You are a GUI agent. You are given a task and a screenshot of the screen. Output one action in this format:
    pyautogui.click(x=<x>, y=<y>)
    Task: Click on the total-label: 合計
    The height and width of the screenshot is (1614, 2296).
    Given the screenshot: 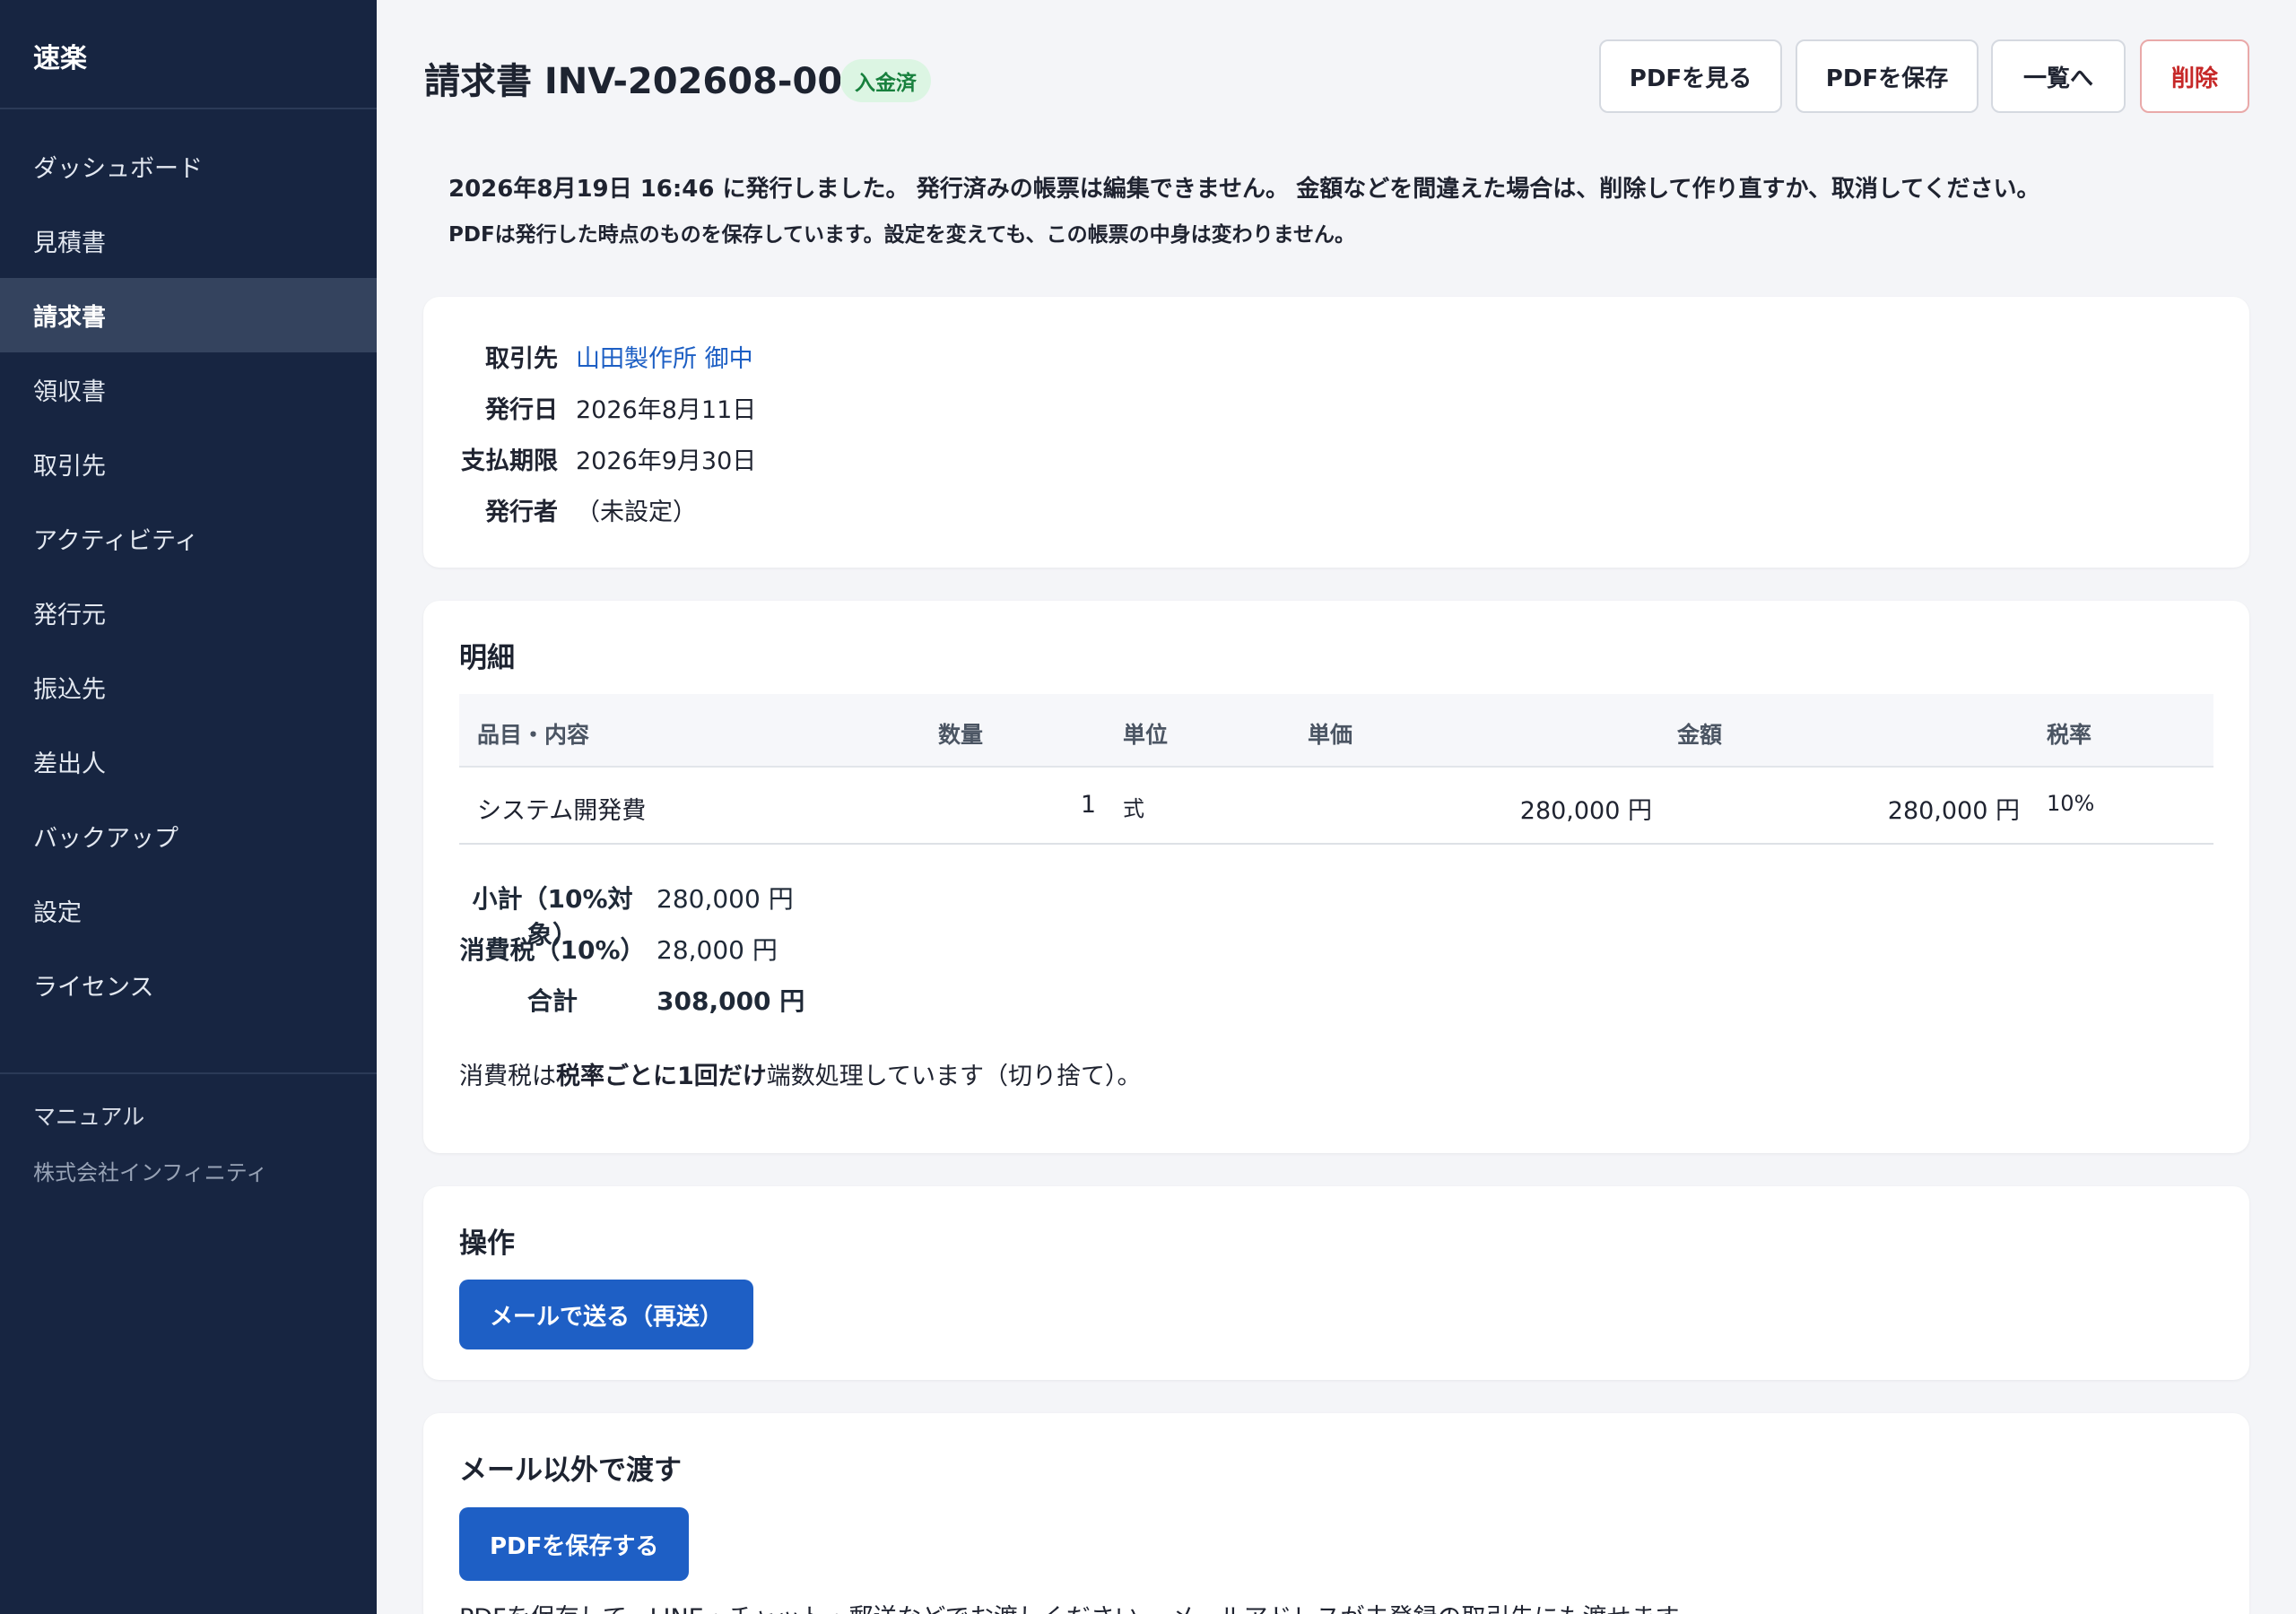 What is the action you would take?
    pyautogui.click(x=552, y=1001)
    